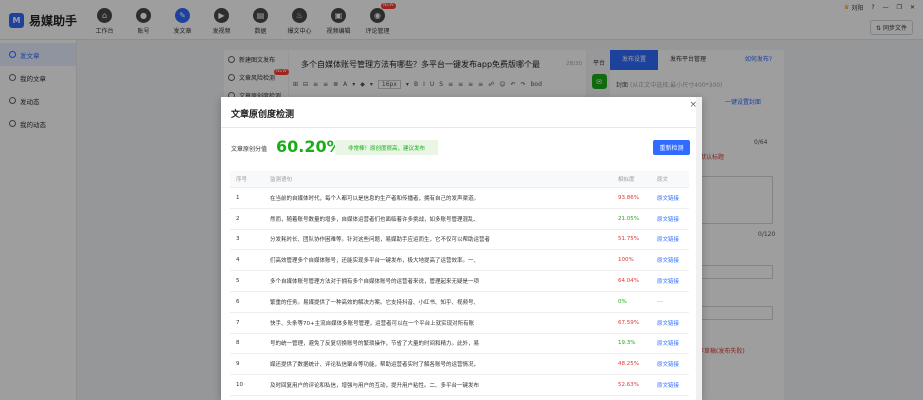 Image resolution: width=923 pixels, height=400 pixels. I want to click on row-similarity: 93.86%, so click(628, 197).